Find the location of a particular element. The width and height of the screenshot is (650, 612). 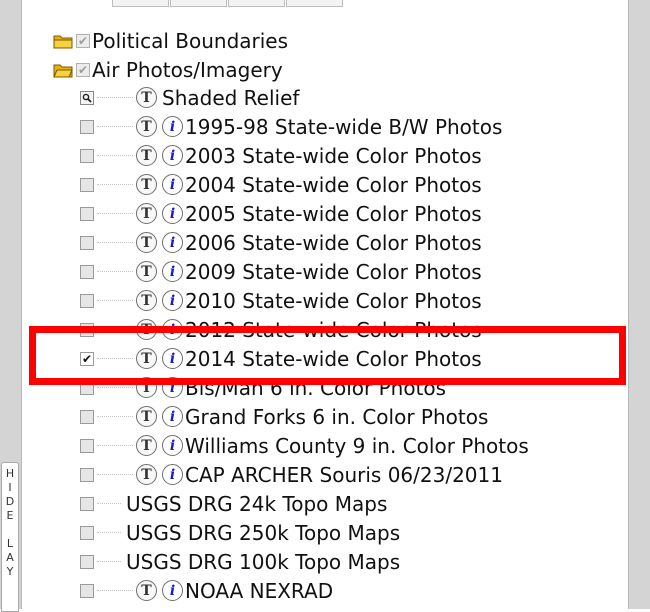

folder-open-icon is located at coordinates (63, 70).